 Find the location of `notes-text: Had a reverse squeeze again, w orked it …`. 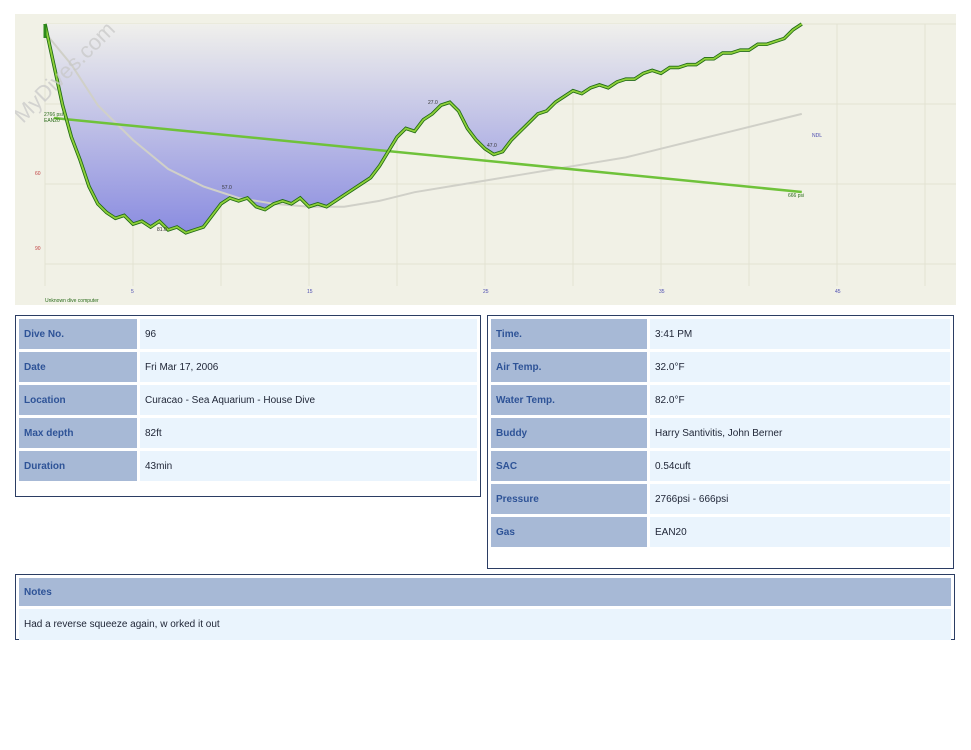

notes-text: Had a reverse squeeze again, w orked it … is located at coordinates (485, 624).